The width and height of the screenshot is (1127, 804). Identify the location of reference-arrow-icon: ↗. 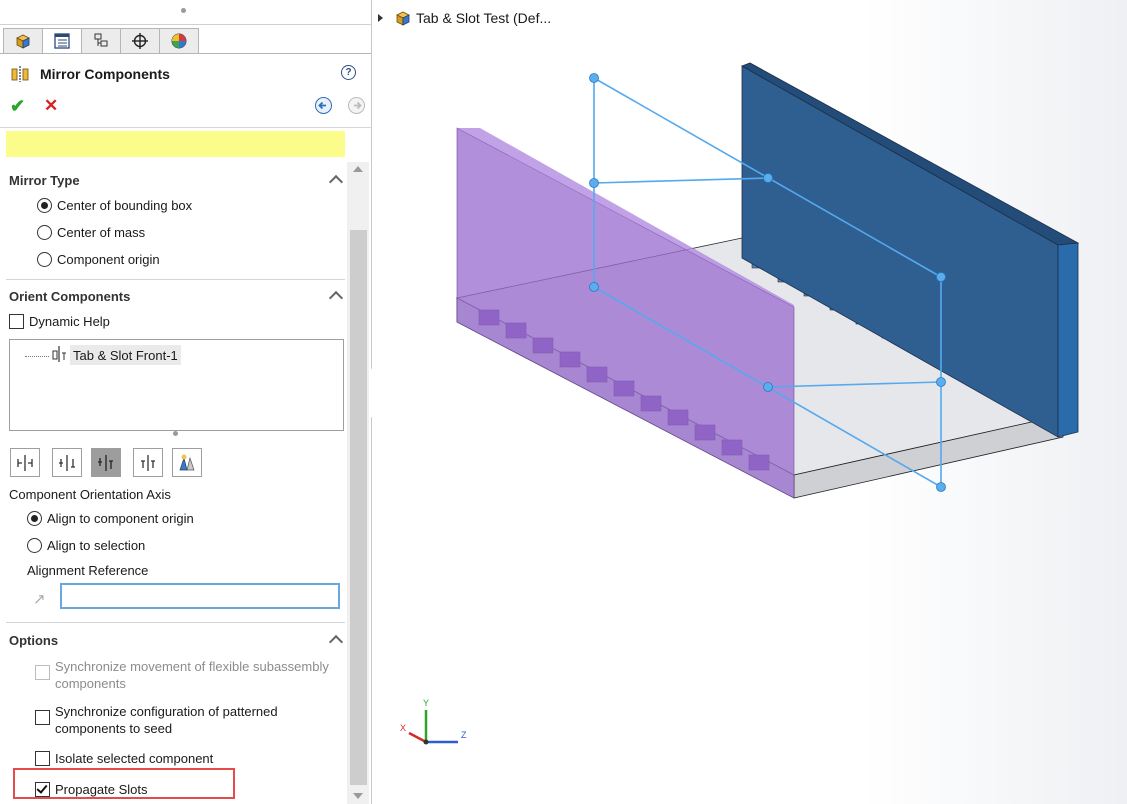
(39, 599).